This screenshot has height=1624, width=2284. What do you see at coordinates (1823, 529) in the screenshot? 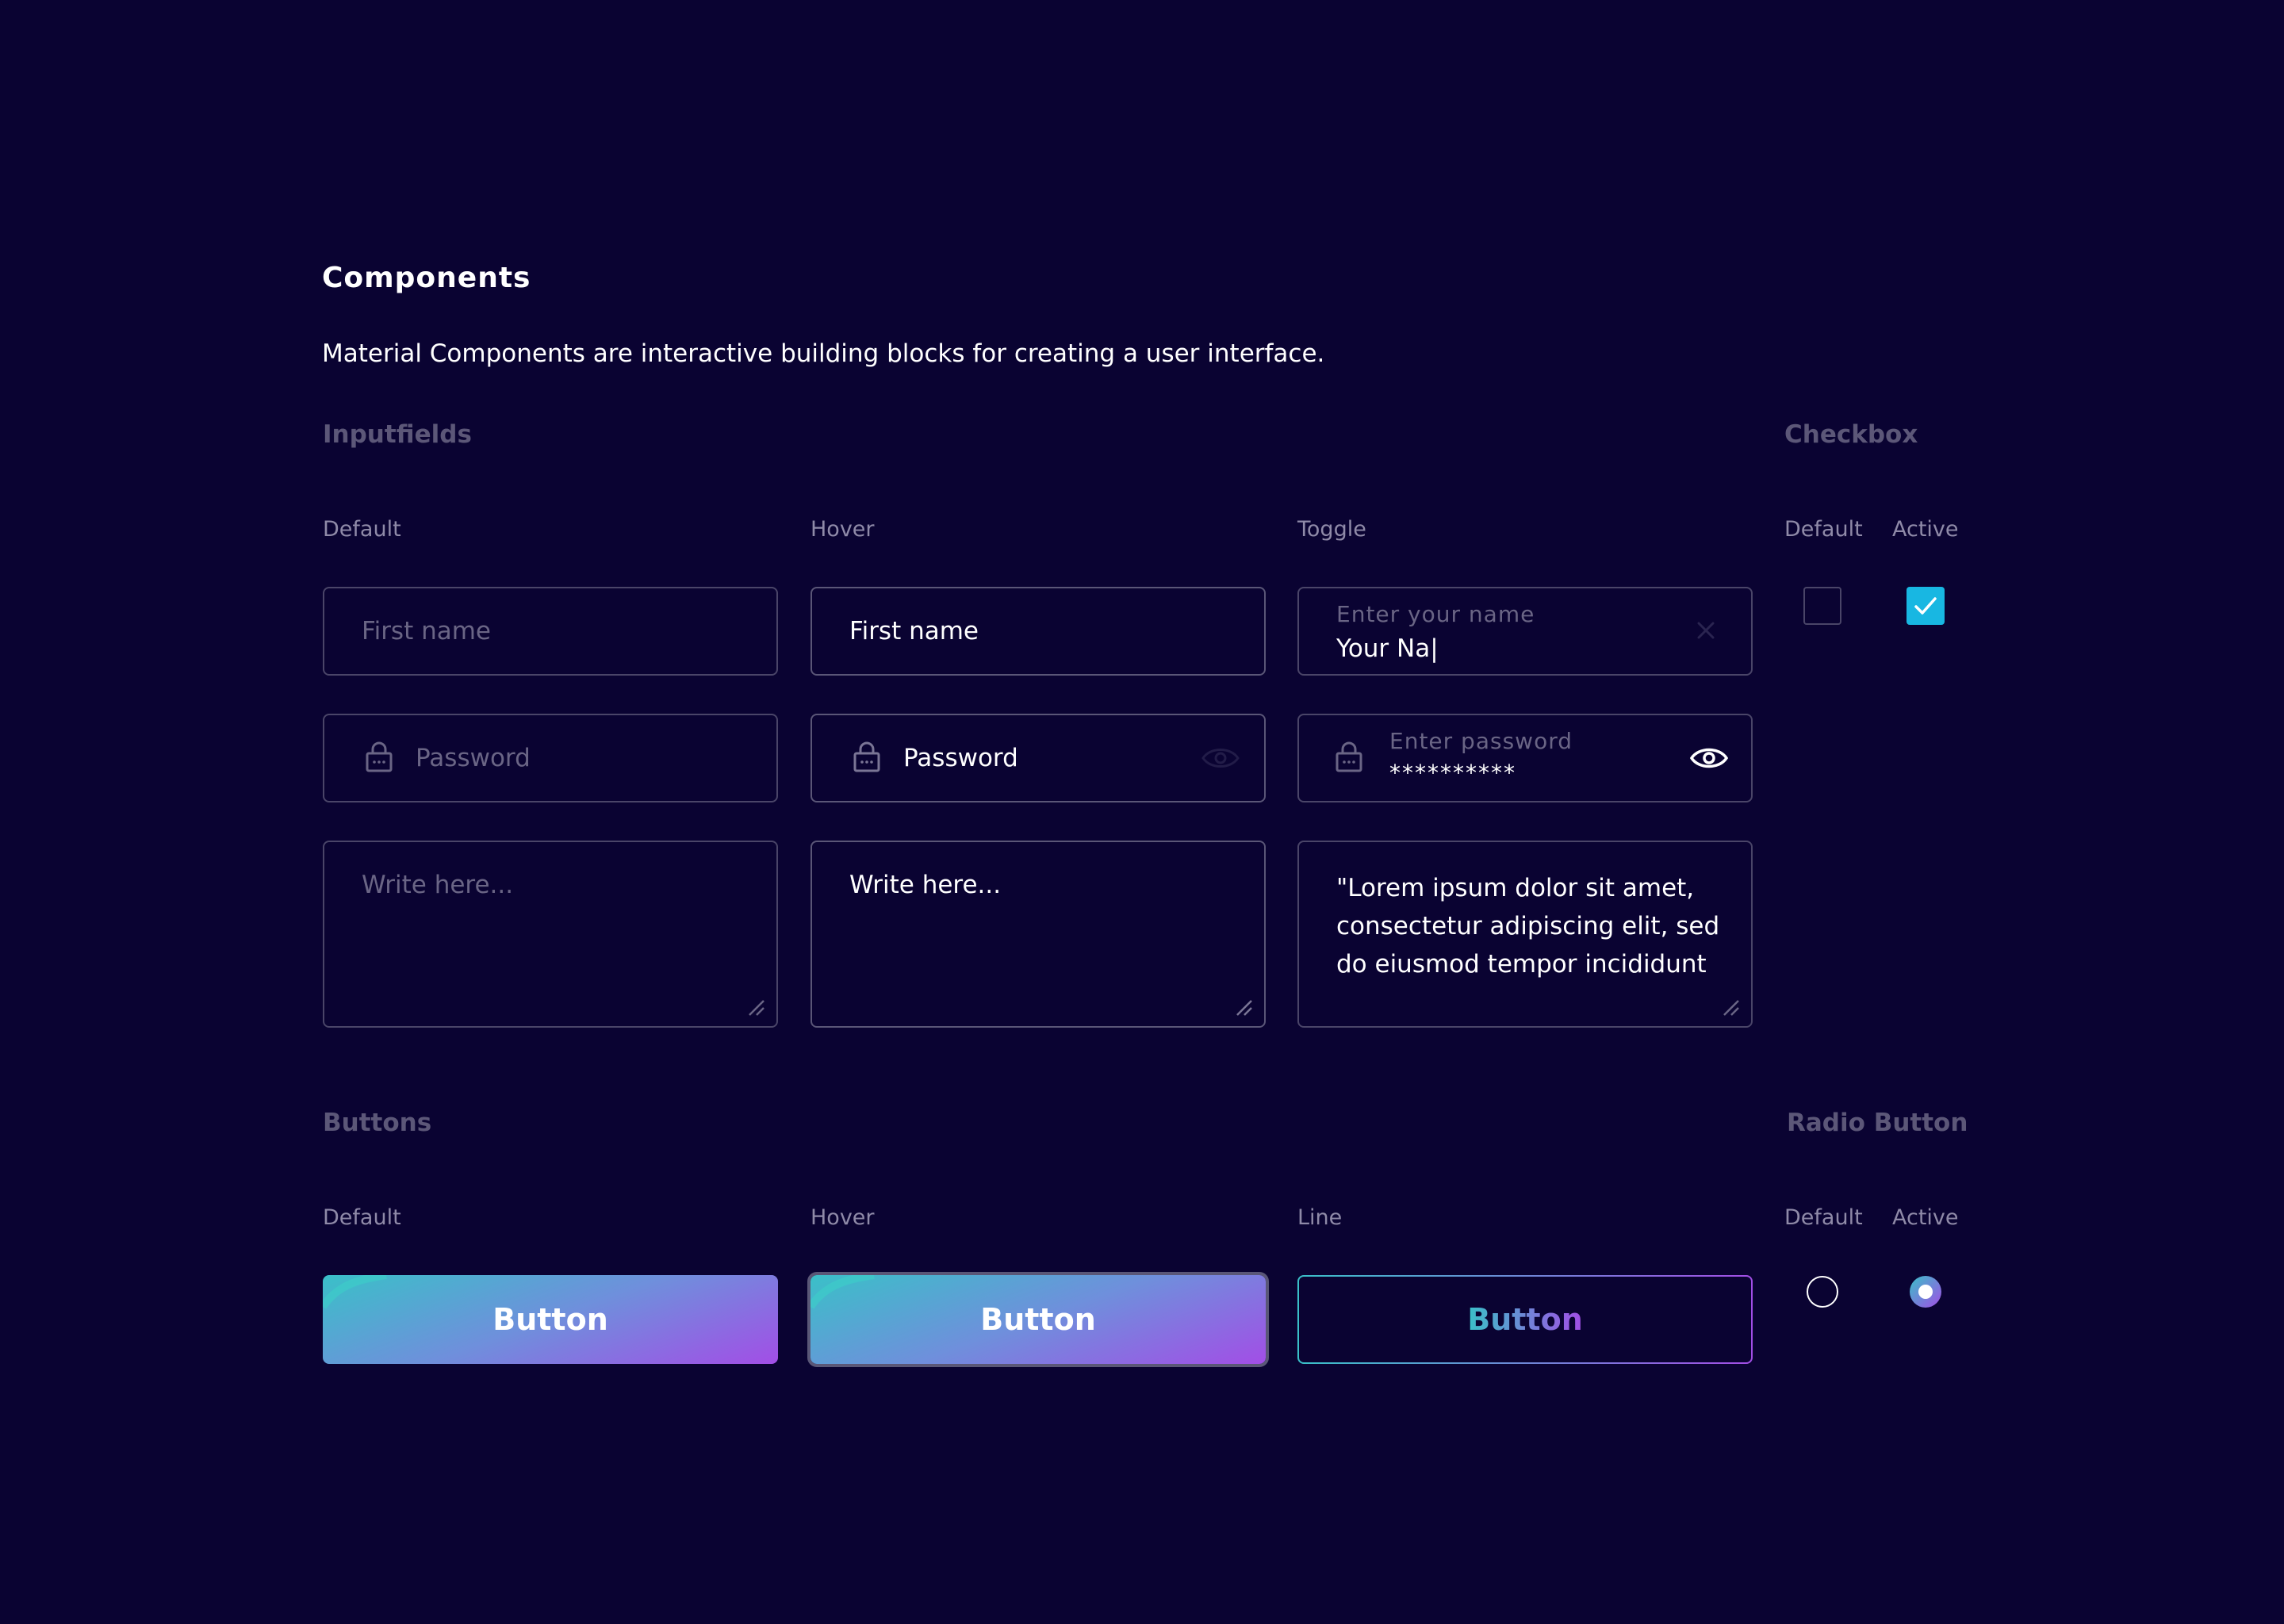
I see `checkbox-label-default: Default` at bounding box center [1823, 529].